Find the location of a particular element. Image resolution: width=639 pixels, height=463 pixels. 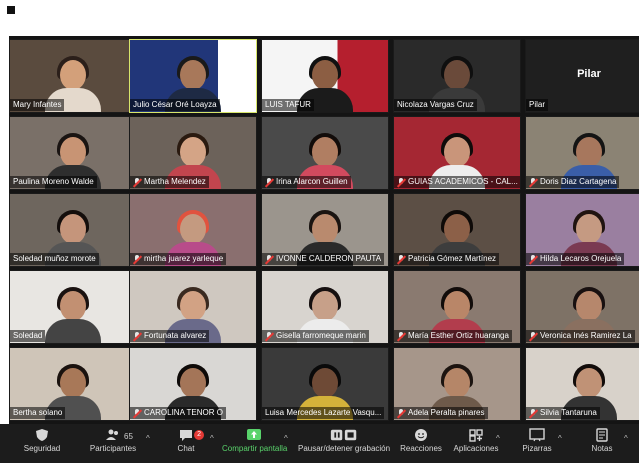

video-tile: María Esther Ortiz huaranga is located at coordinates (457, 307).